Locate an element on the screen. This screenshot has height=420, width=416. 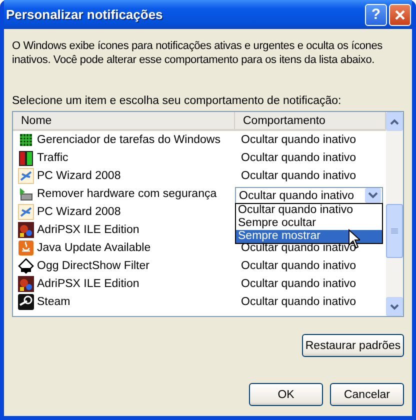
close-icon is located at coordinates (400, 14).